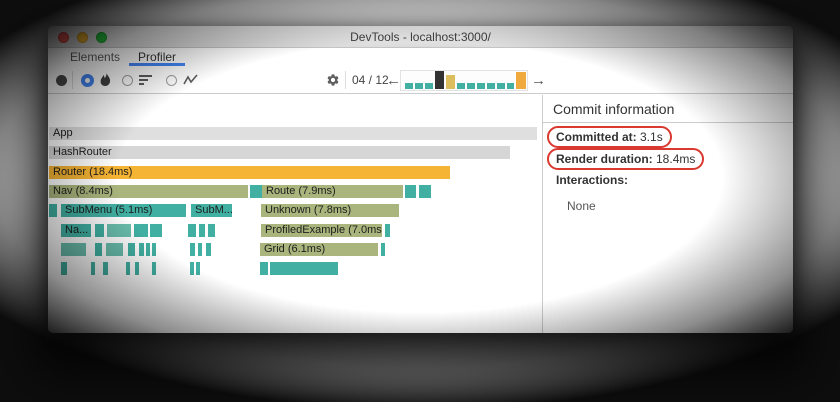 The width and height of the screenshot is (840, 402). What do you see at coordinates (674, 159) in the screenshot?
I see `render-duration-value: 18.4ms` at bounding box center [674, 159].